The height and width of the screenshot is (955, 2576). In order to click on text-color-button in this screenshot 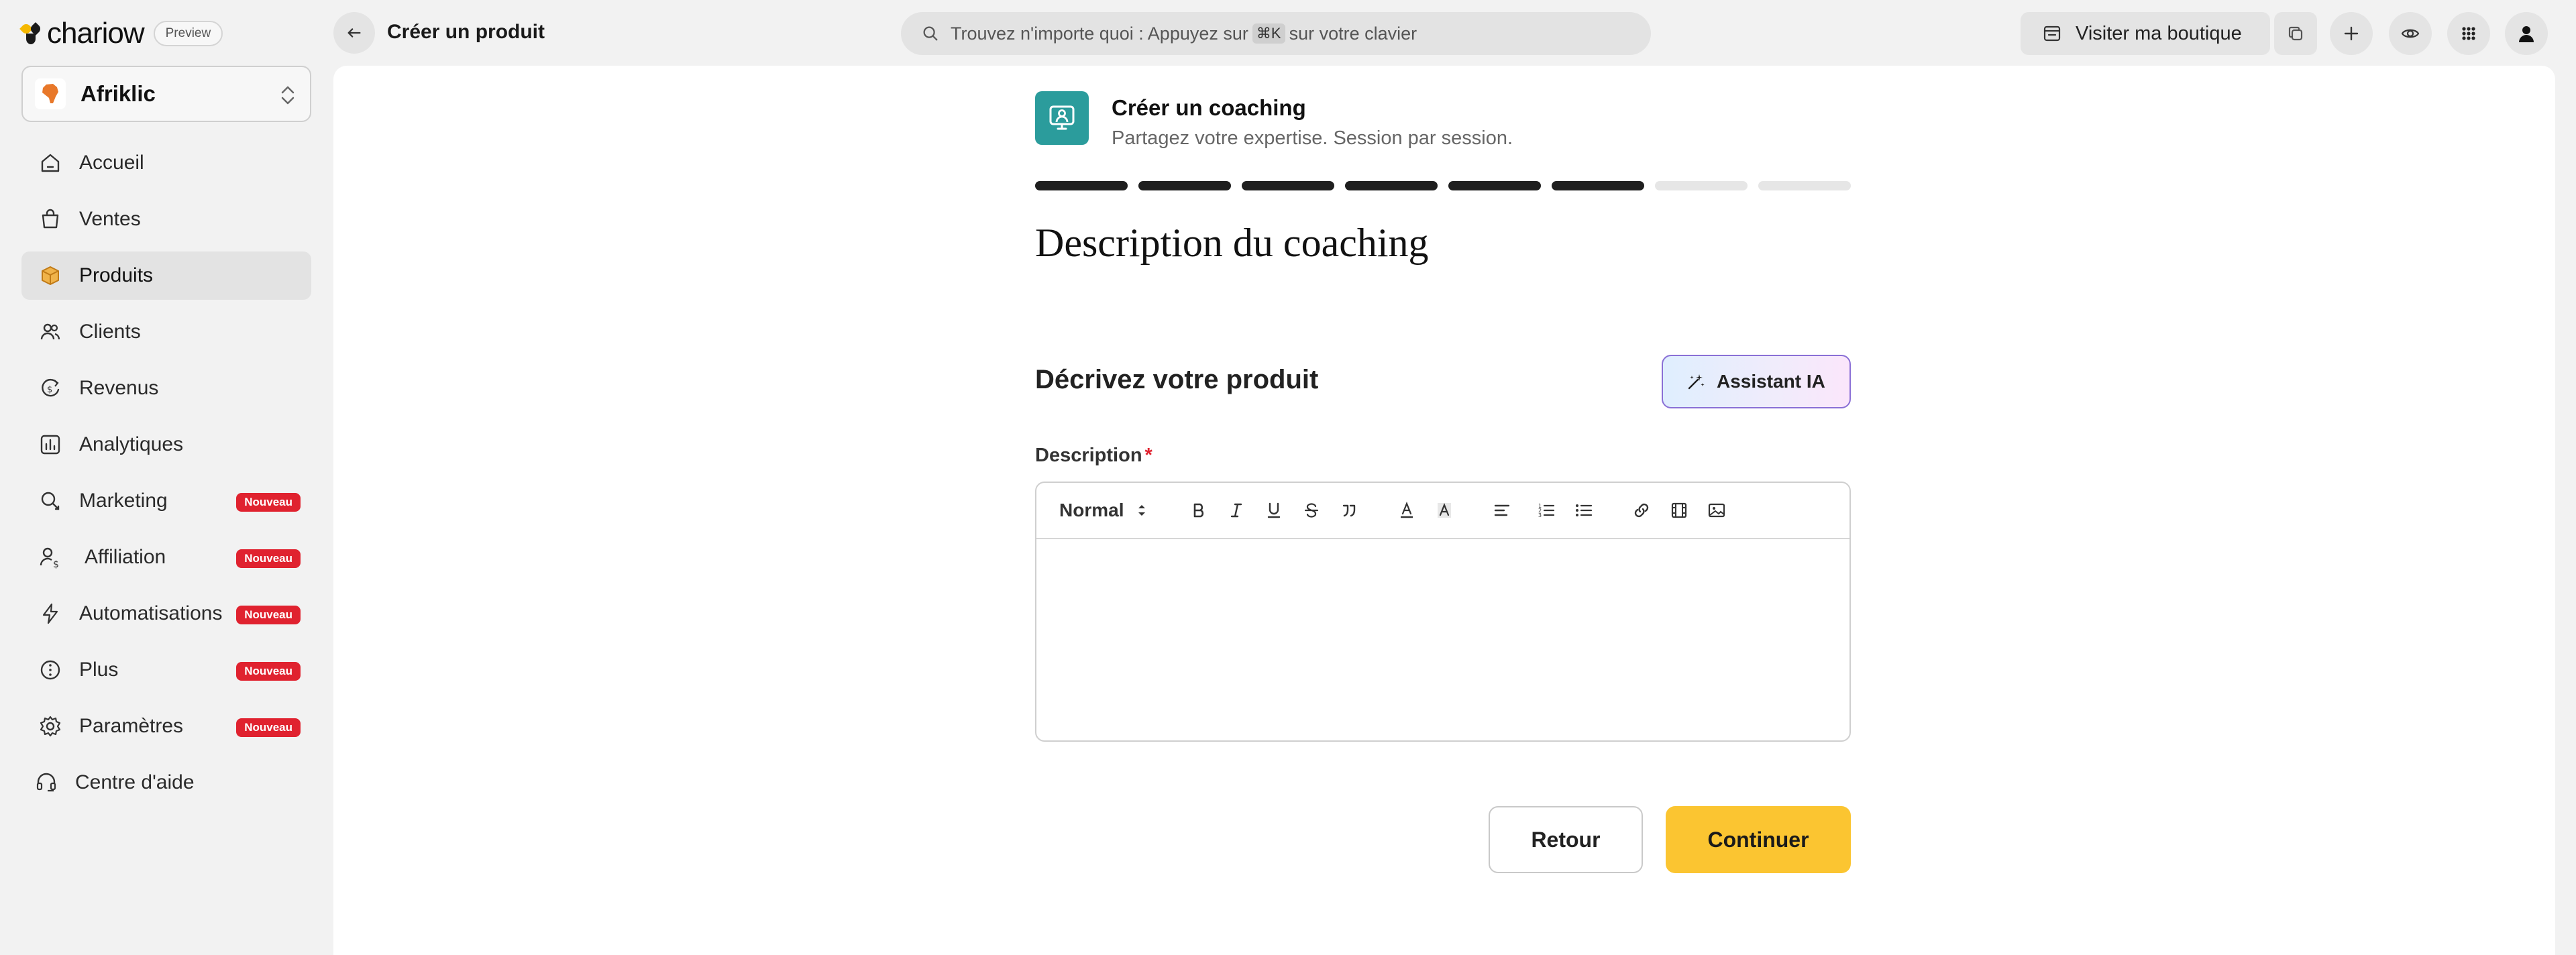, I will do `click(1407, 510)`.